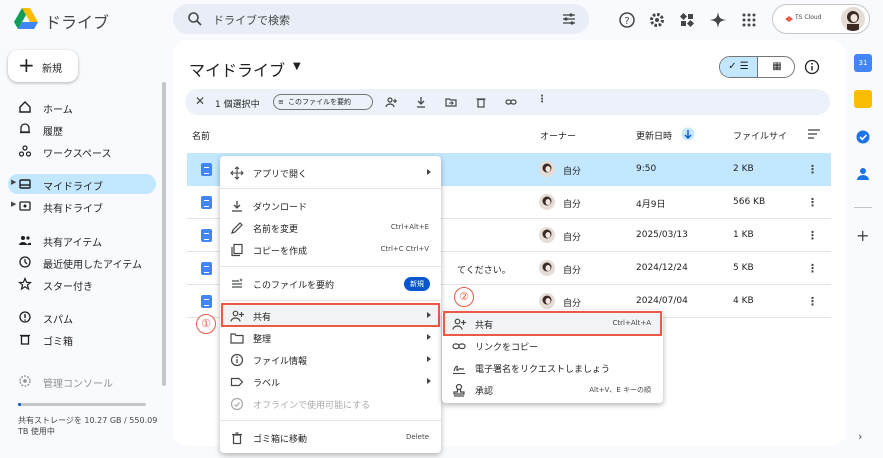  I want to click on menu-item-file-info: ファイル情報, so click(330, 360).